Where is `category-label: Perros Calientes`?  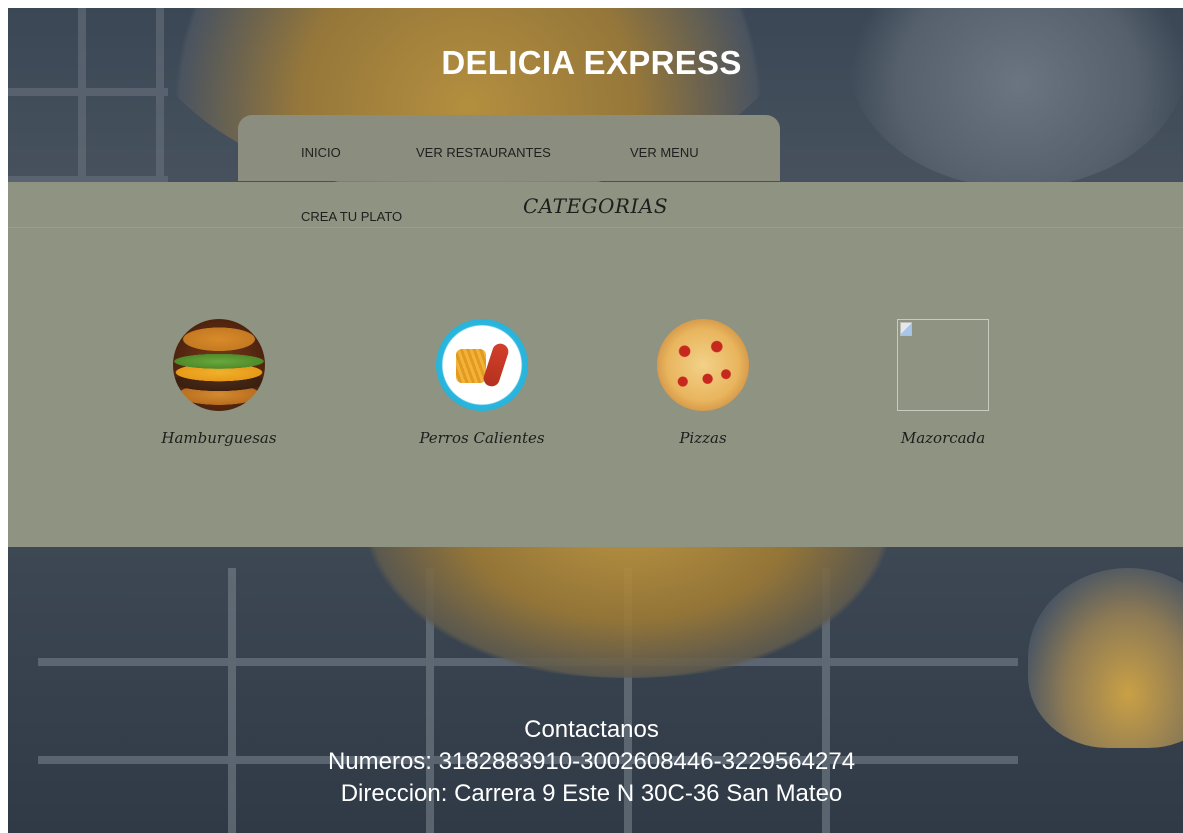 category-label: Perros Calientes is located at coordinates (482, 438).